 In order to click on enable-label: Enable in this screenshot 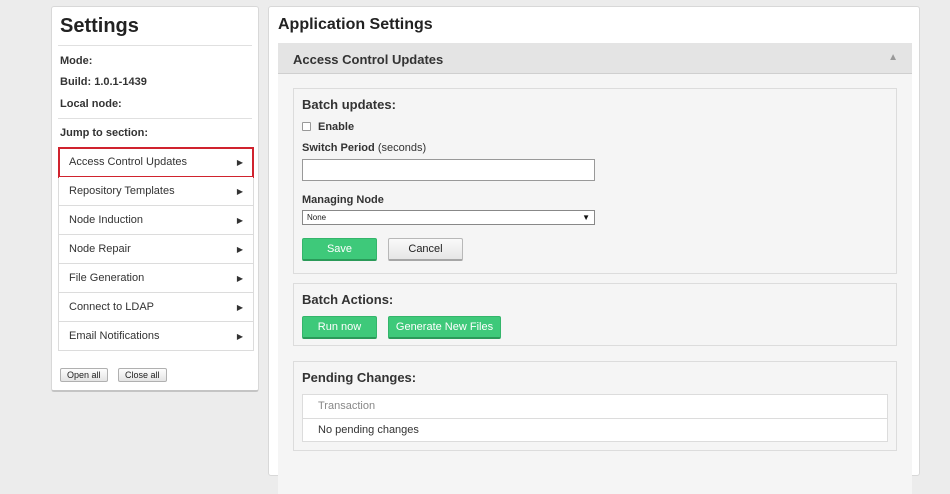, I will do `click(336, 127)`.